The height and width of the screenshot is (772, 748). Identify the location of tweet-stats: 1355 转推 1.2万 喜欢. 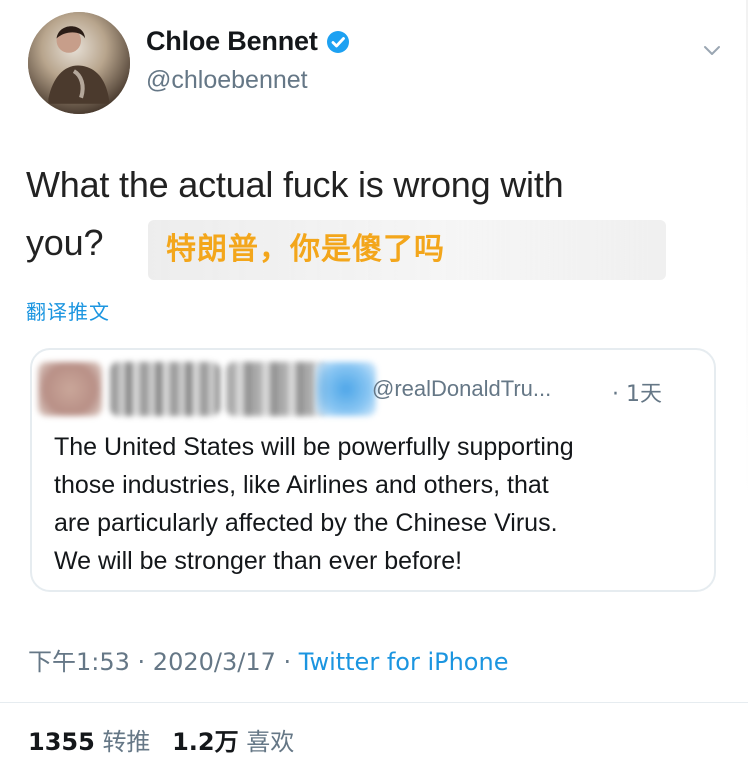
(161, 739).